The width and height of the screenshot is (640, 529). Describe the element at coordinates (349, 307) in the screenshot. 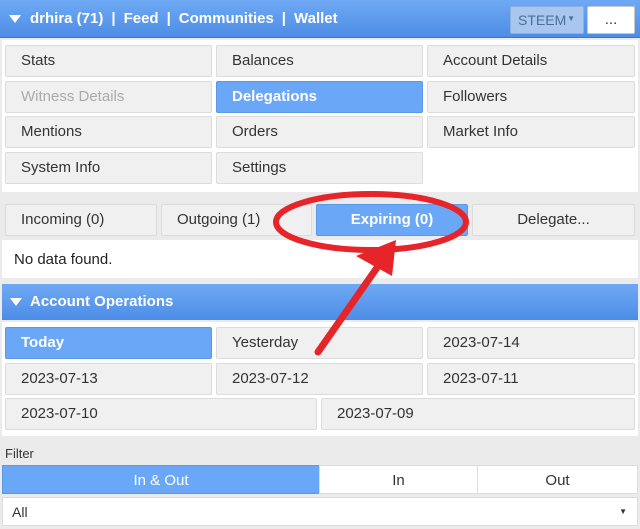

I see `annotation-arrow-shaft` at that location.